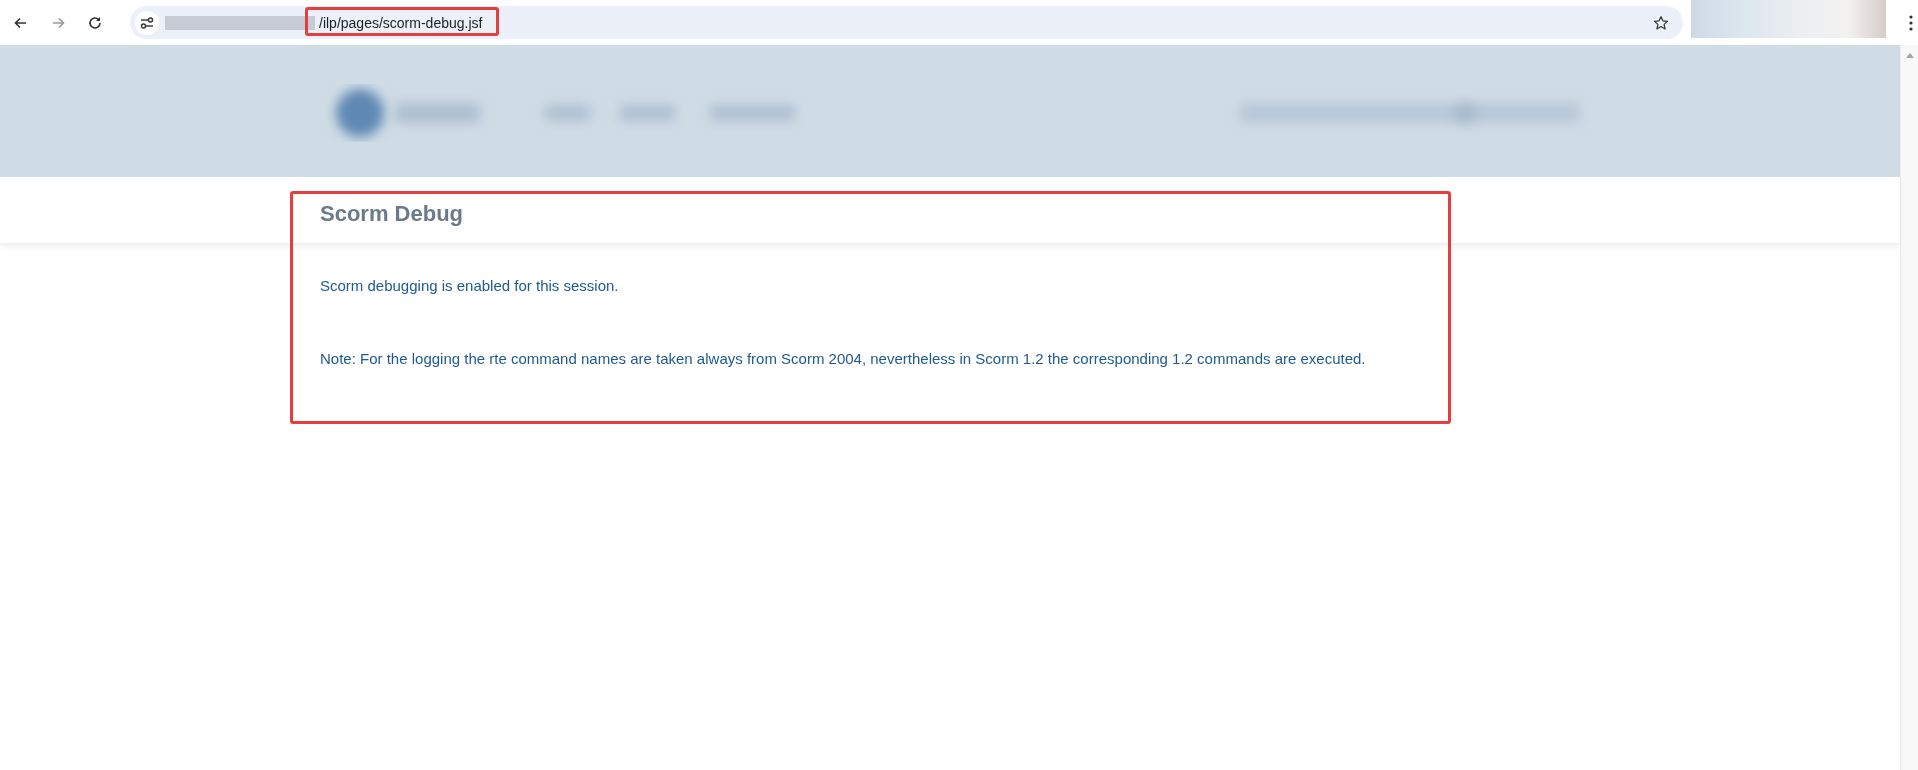 The width and height of the screenshot is (1918, 770). Describe the element at coordinates (95, 22) in the screenshot. I see `reload-icon` at that location.